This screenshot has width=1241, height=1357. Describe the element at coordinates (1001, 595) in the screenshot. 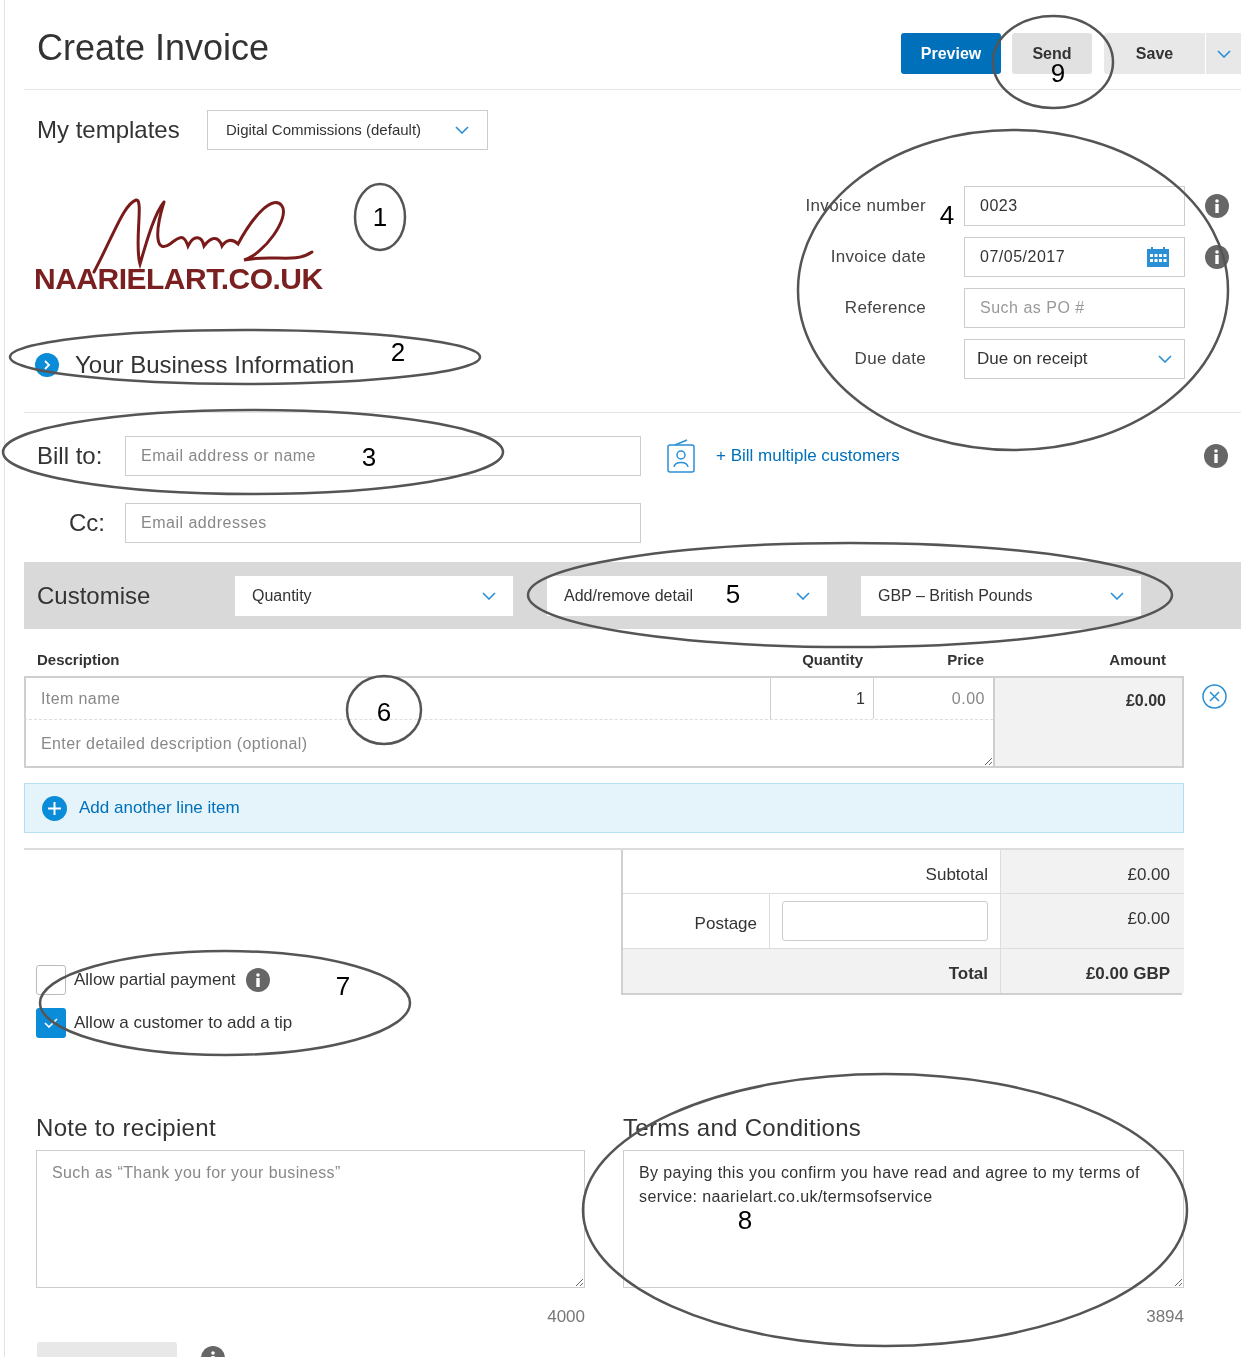

I see `customise-select: GBP – British Pounds` at that location.